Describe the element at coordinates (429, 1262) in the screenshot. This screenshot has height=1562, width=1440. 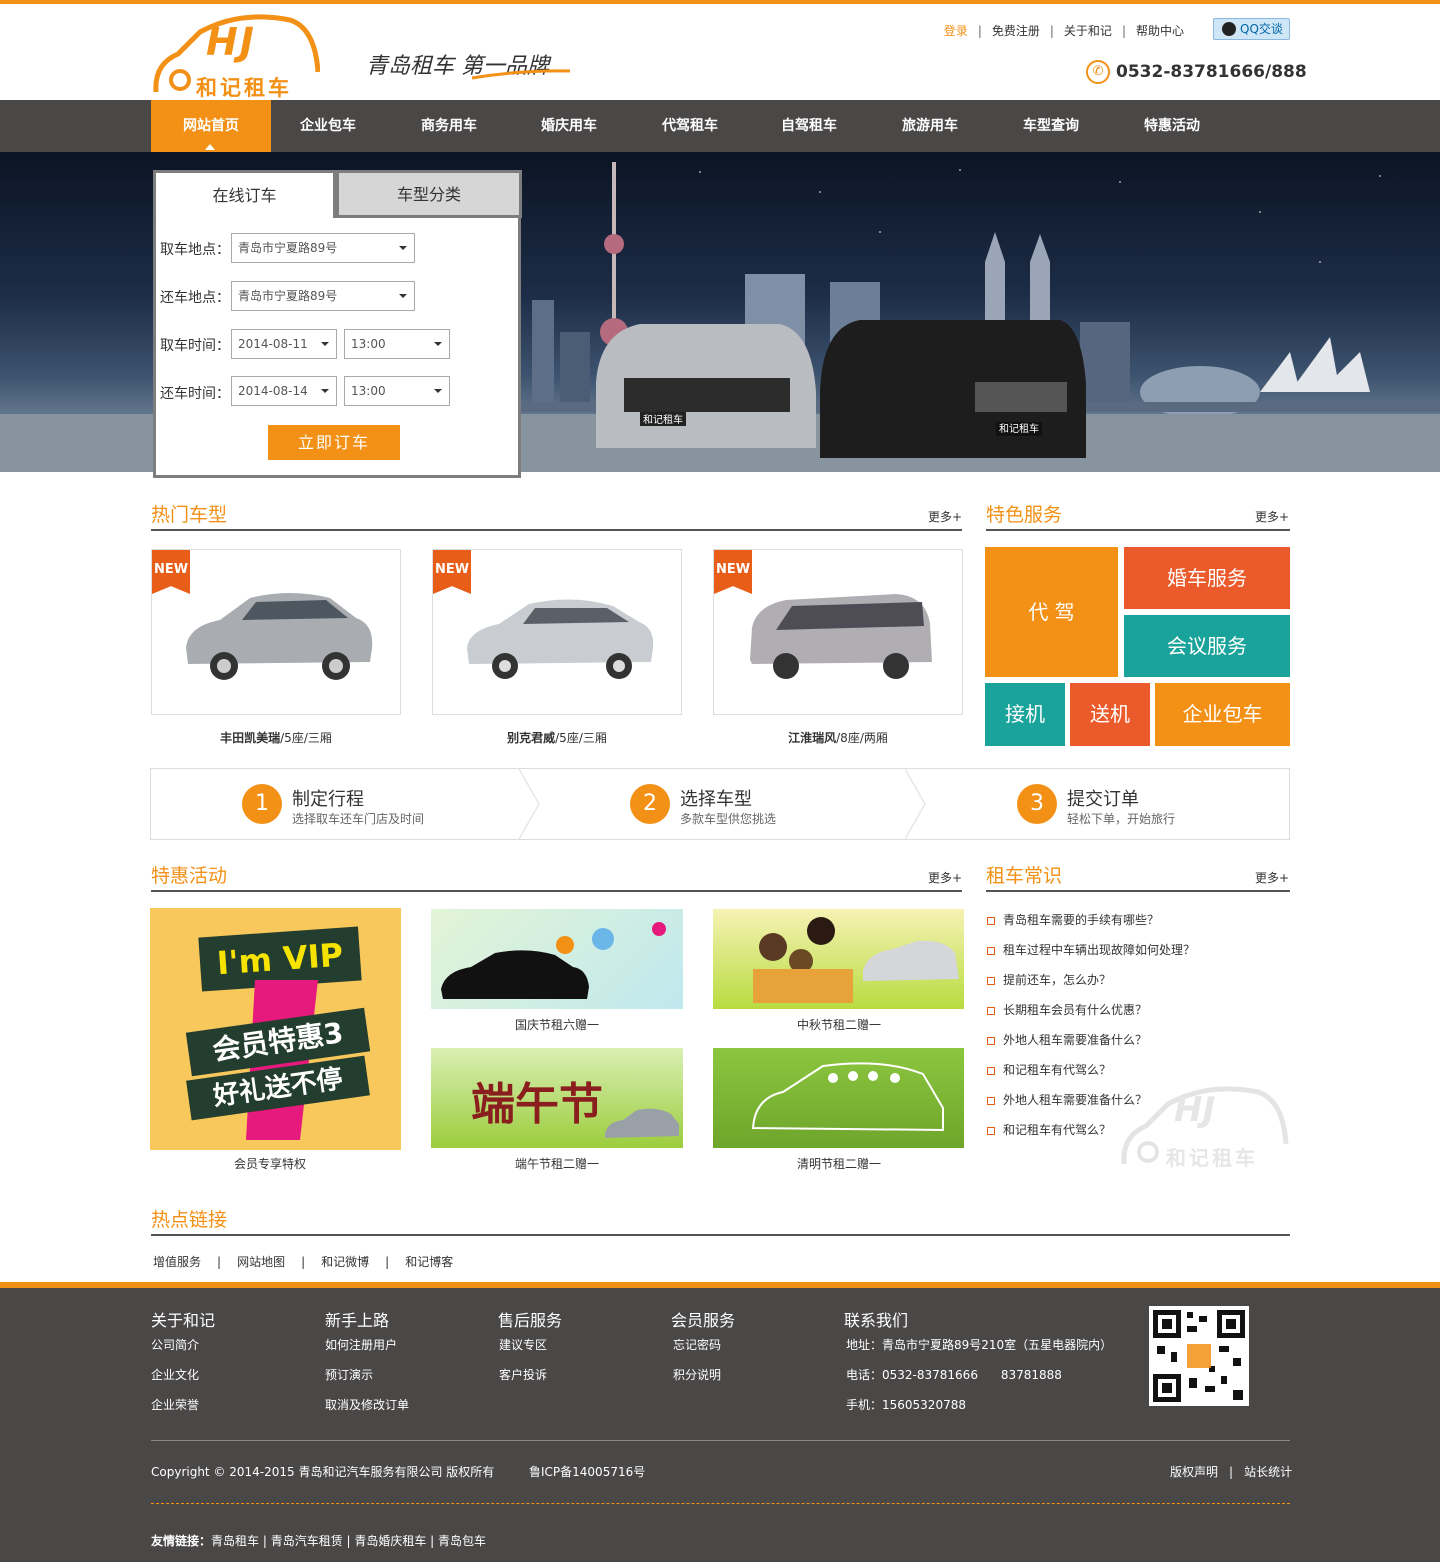
I see `hotlink-item: 和记博客` at that location.